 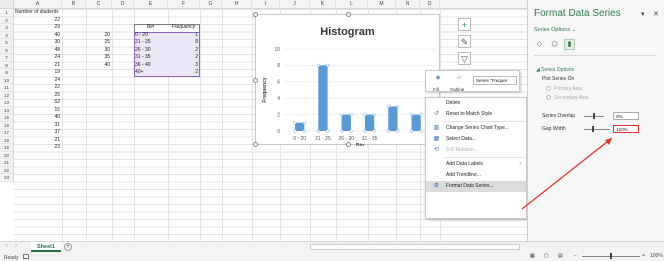 What do you see at coordinates (150, 66) in the screenshot?
I see `bin-label: 36 - 40` at bounding box center [150, 66].